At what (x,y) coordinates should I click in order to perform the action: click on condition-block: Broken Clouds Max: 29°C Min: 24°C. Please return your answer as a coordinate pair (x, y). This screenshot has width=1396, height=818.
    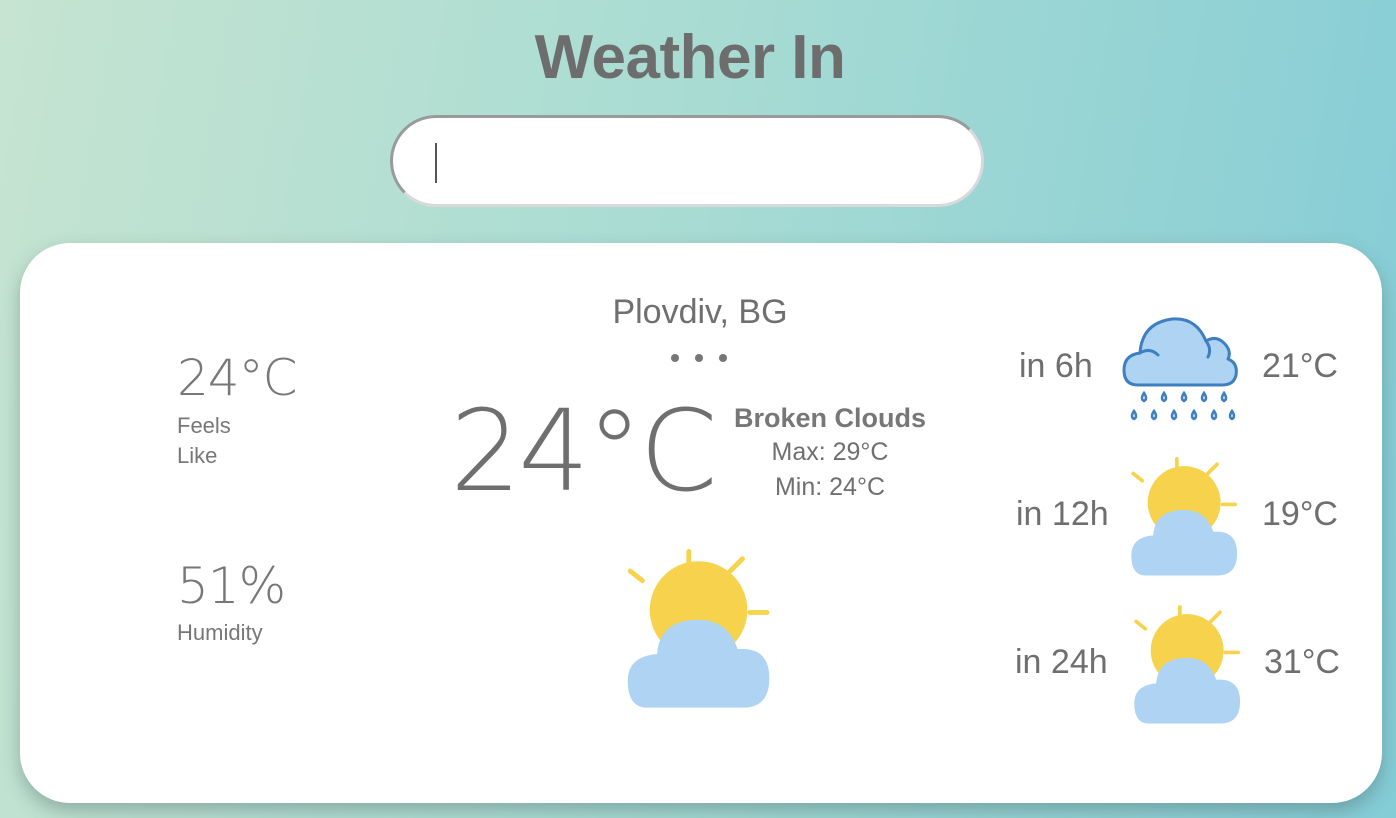
    Looking at the image, I should click on (830, 452).